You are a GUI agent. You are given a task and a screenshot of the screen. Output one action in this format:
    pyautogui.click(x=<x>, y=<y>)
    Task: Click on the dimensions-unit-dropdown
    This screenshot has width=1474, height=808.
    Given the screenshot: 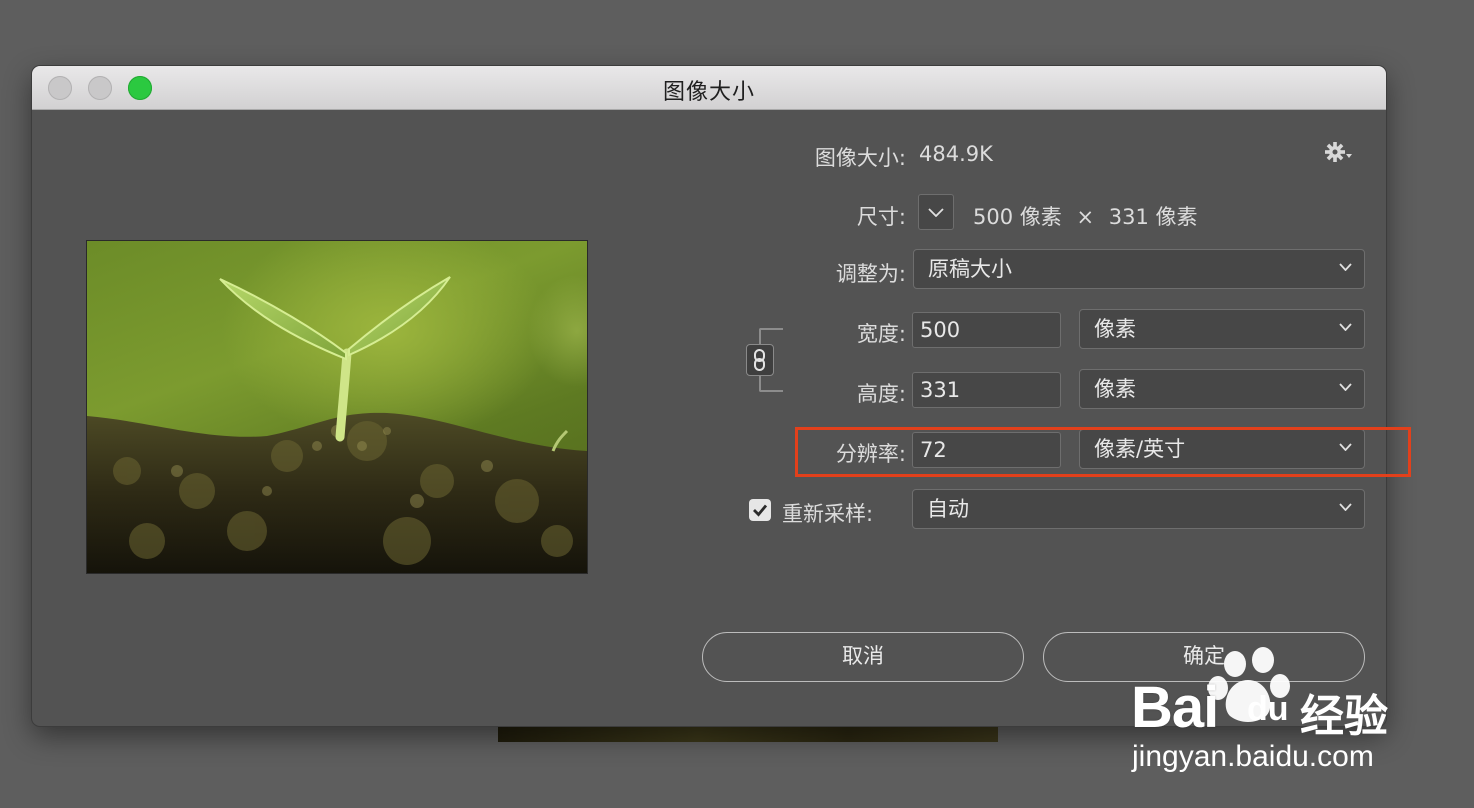 What is the action you would take?
    pyautogui.click(x=936, y=212)
    